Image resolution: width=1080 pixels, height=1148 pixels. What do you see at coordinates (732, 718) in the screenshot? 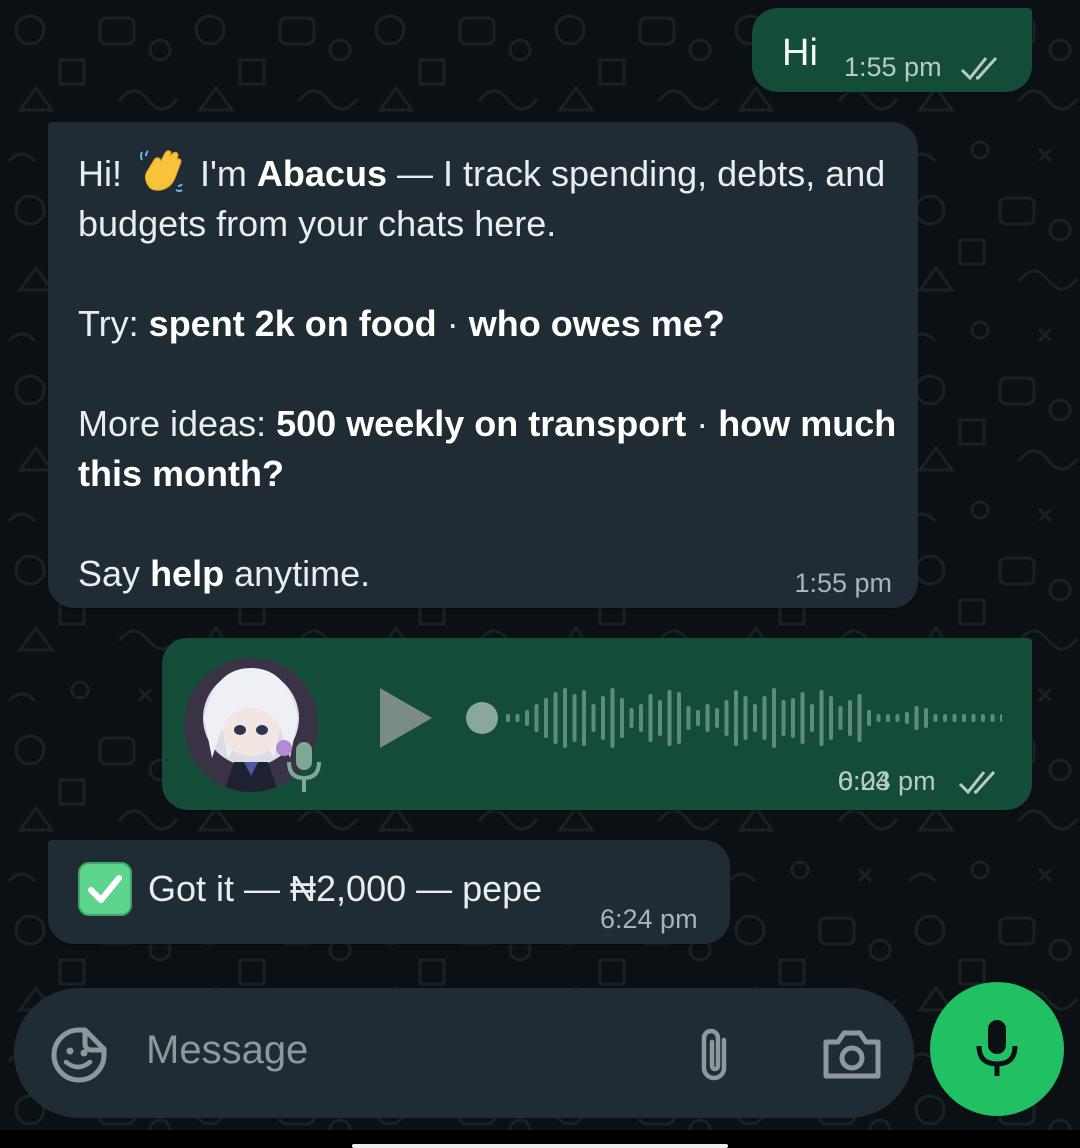
I see `voice-waveform` at bounding box center [732, 718].